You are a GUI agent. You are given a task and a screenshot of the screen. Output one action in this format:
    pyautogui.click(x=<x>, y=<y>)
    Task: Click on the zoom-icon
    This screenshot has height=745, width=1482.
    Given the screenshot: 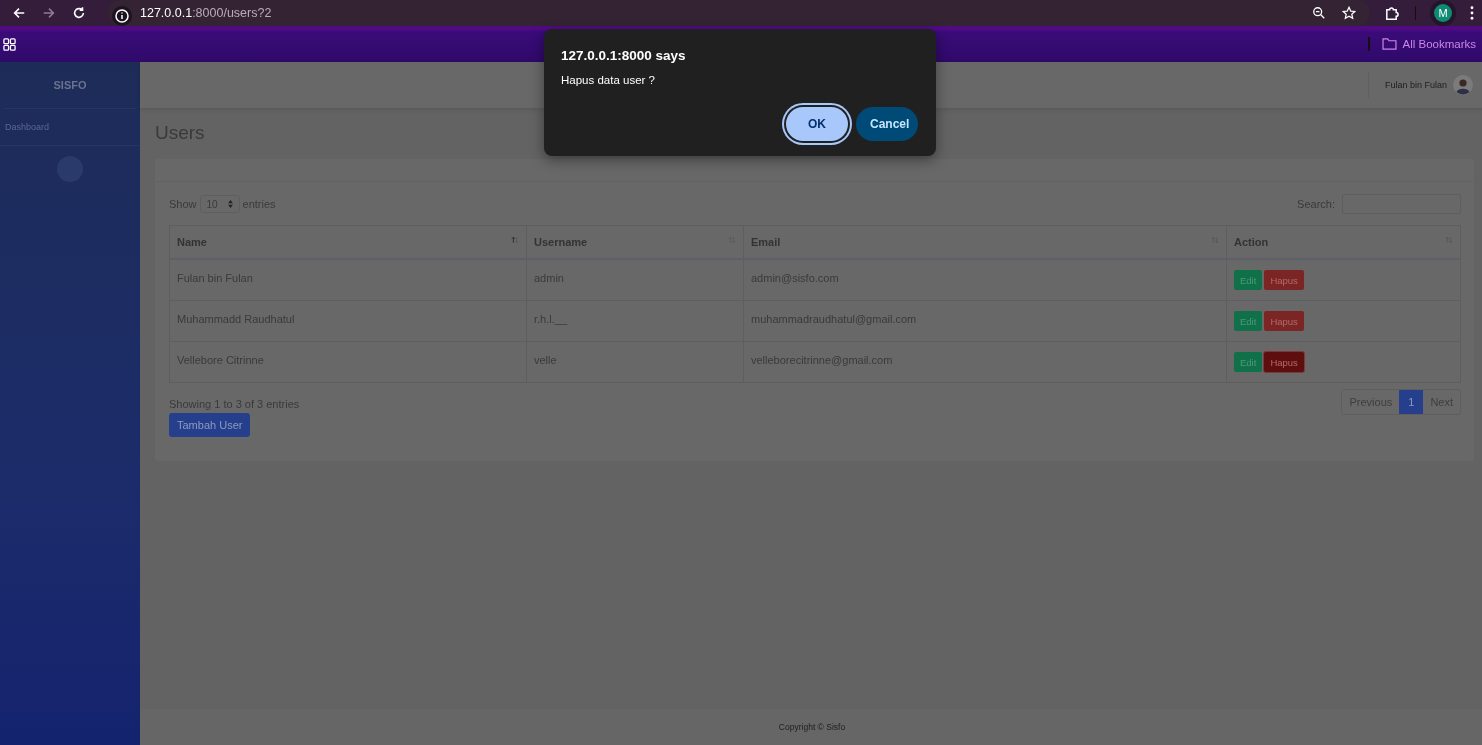 What is the action you would take?
    pyautogui.click(x=1319, y=13)
    